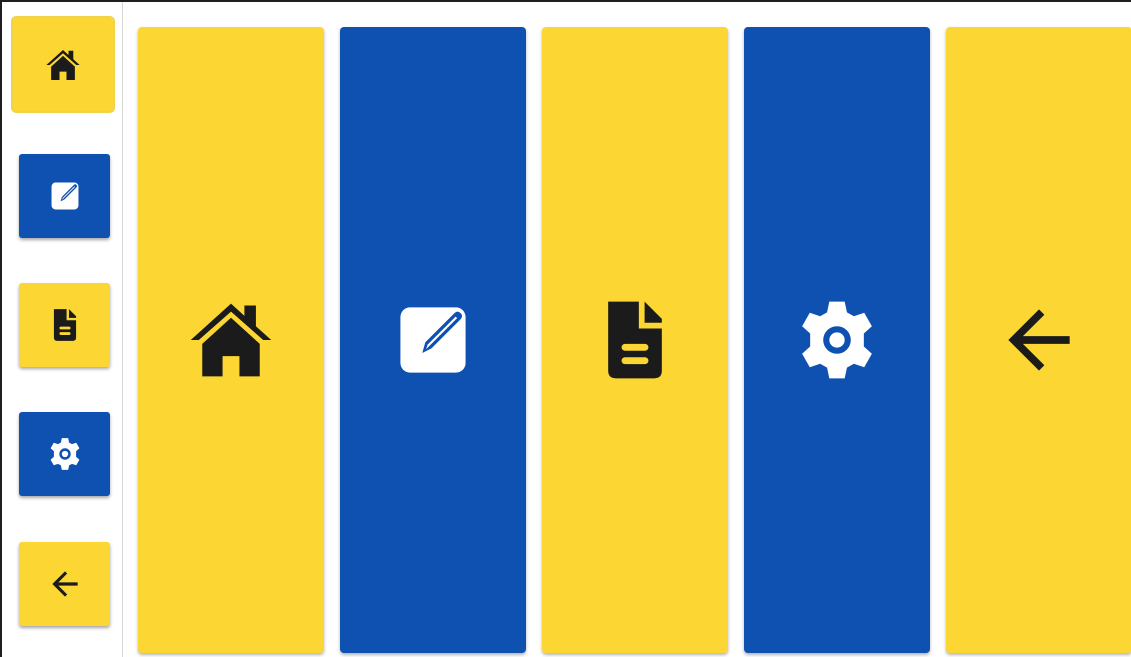 The image size is (1131, 657). I want to click on sidebar, so click(62, 329).